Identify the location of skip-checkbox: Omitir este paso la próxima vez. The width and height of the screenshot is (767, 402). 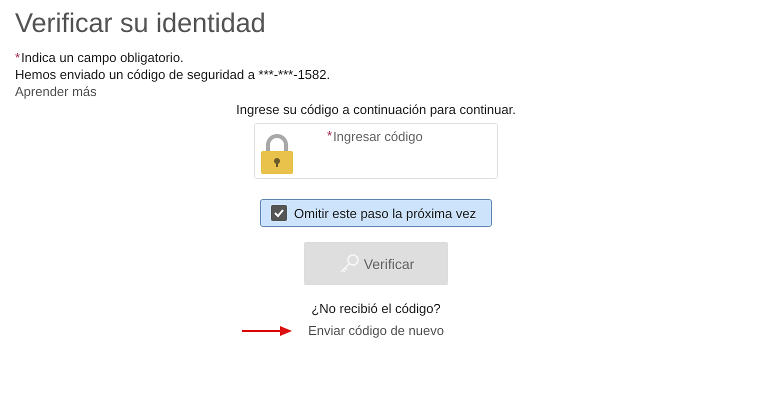
(376, 213).